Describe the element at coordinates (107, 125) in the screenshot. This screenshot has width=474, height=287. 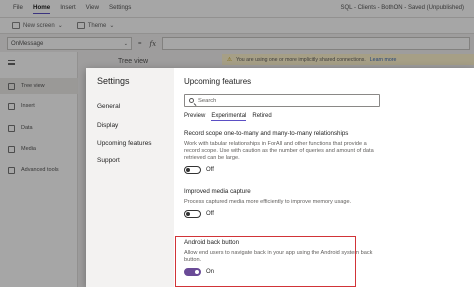
I see `nav-display: Display` at that location.